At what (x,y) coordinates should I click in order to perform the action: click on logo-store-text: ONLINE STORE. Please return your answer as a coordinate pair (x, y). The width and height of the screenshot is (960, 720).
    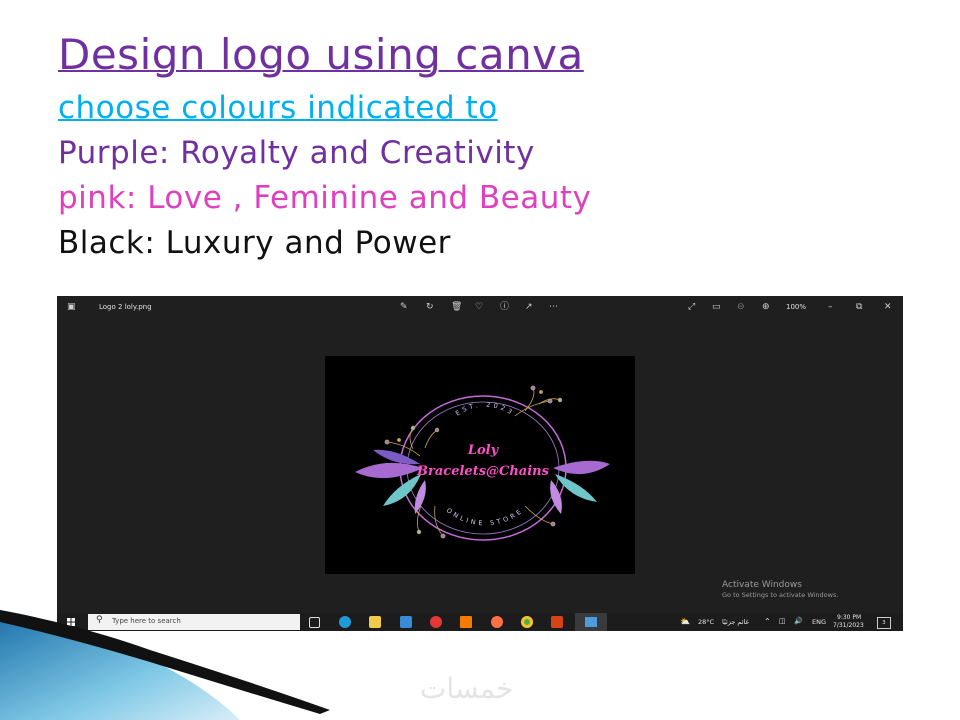
    Looking at the image, I should click on (485, 516).